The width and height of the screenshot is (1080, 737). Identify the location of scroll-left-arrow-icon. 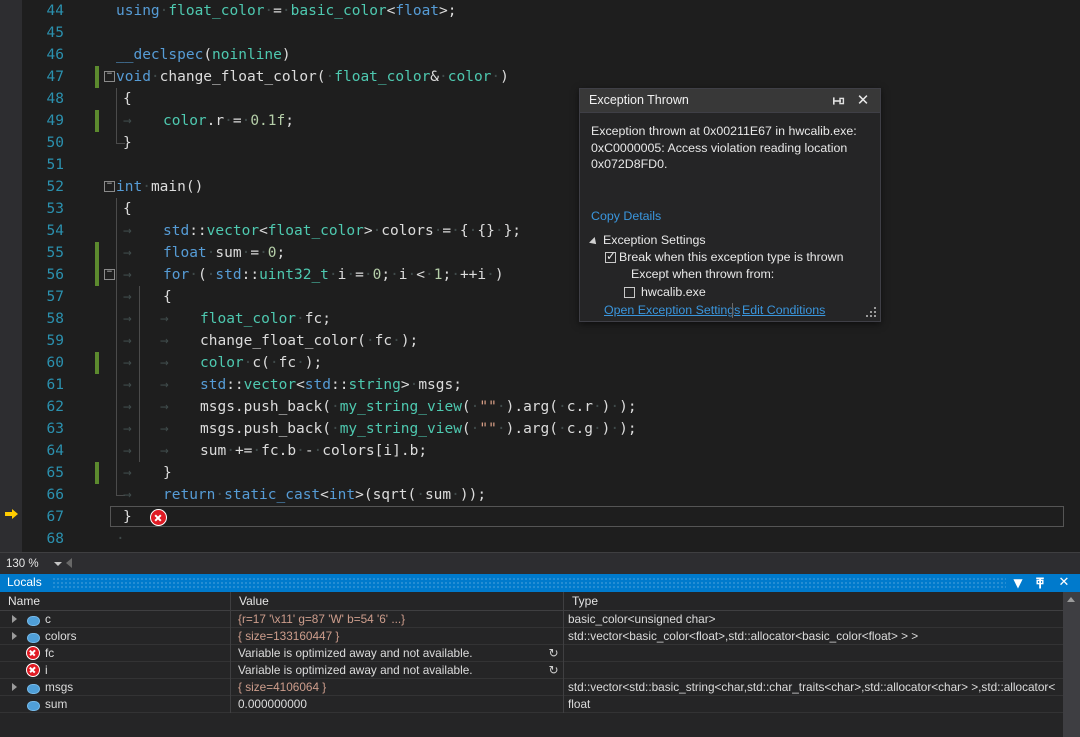
(69, 563).